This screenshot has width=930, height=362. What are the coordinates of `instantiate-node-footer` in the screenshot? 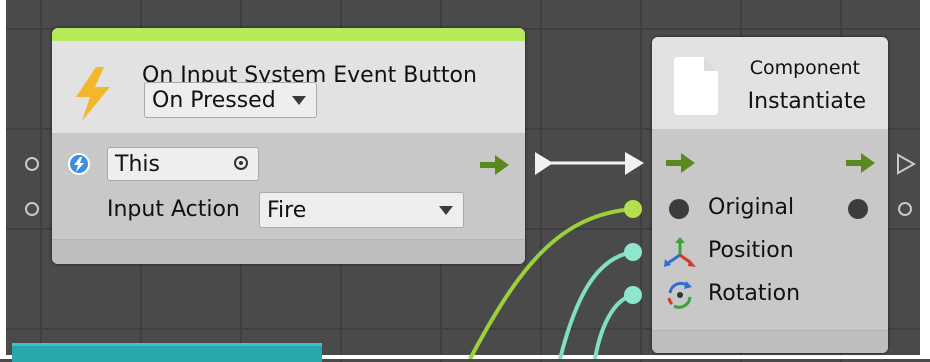 It's located at (770, 341).